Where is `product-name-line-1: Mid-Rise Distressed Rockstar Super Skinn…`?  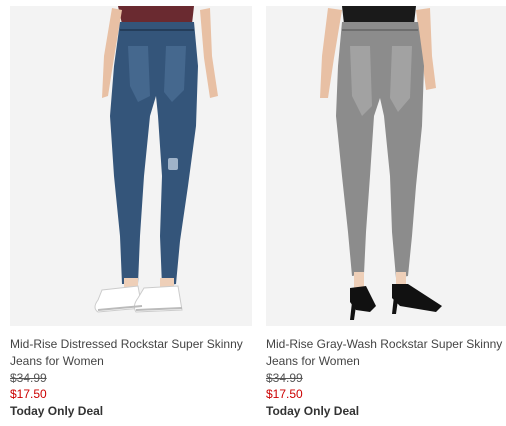 product-name-line-1: Mid-Rise Distressed Rockstar Super Skinn… is located at coordinates (129, 344).